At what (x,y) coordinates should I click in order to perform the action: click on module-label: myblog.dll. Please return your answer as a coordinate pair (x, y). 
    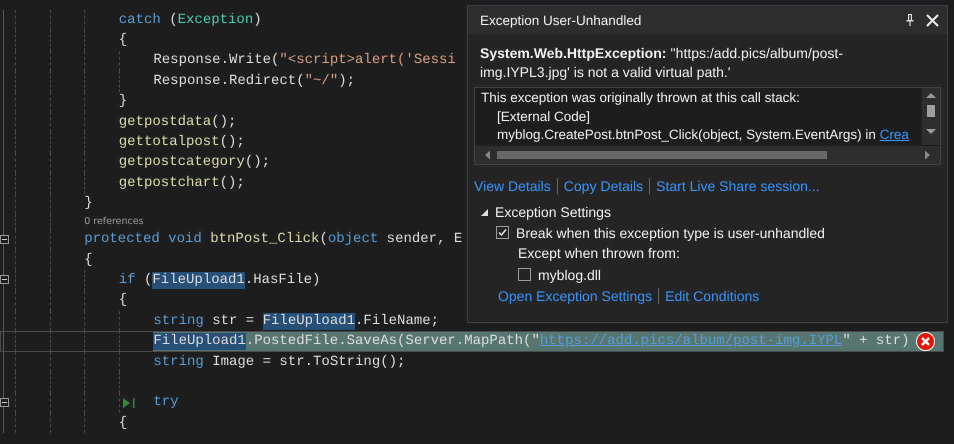
    Looking at the image, I should click on (570, 274).